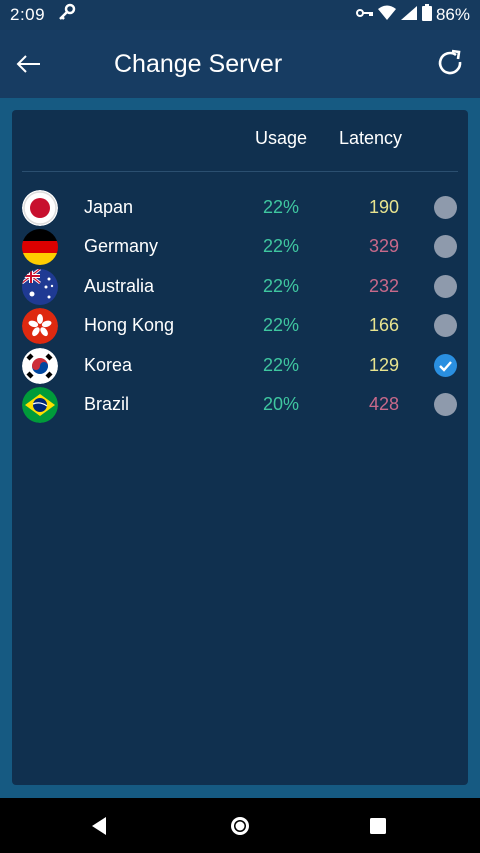  I want to click on app-bar: Change Server, so click(240, 64).